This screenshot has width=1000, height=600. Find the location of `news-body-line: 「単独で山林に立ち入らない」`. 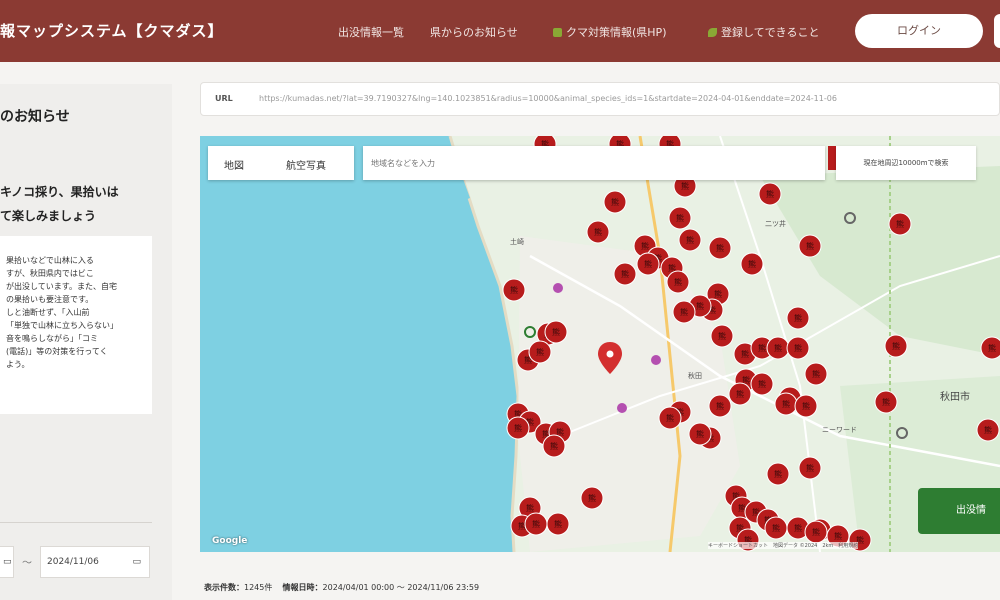

news-body-line: 「単独で山林に立ち入らない」 is located at coordinates (62, 325).